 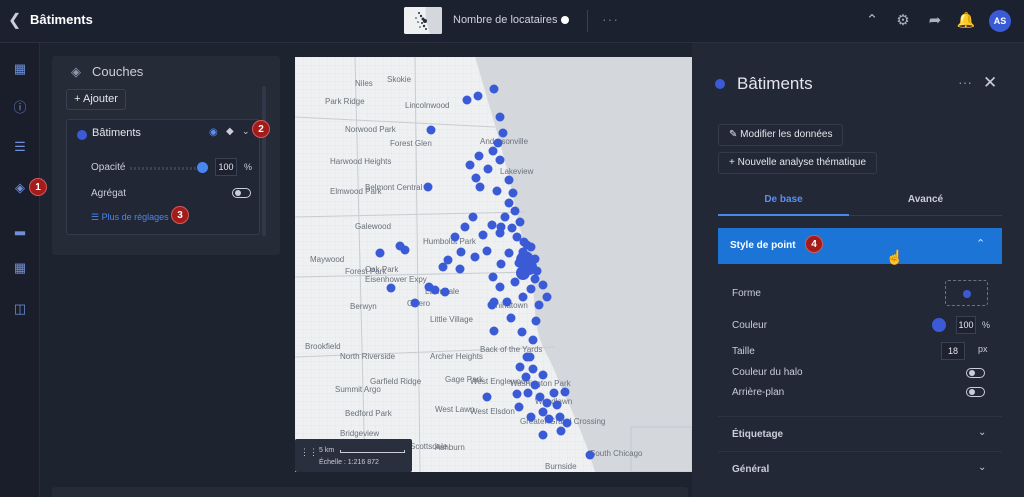 What do you see at coordinates (20, 228) in the screenshot?
I see `chart-icon: ▂` at bounding box center [20, 228].